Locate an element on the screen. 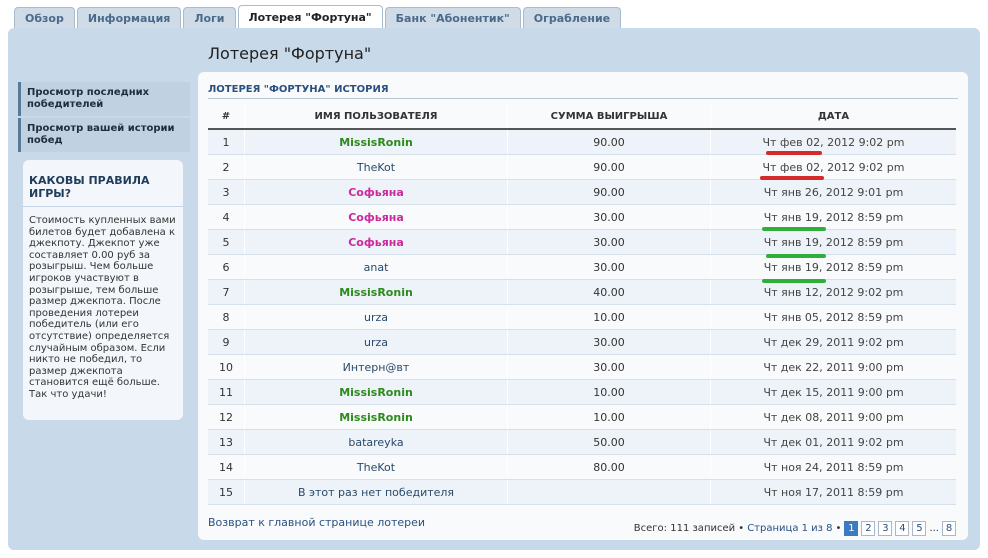  table-row: 10 Интерн@вт 30.00 Чт дек 22, 2011 9:00 pm is located at coordinates (582, 367).